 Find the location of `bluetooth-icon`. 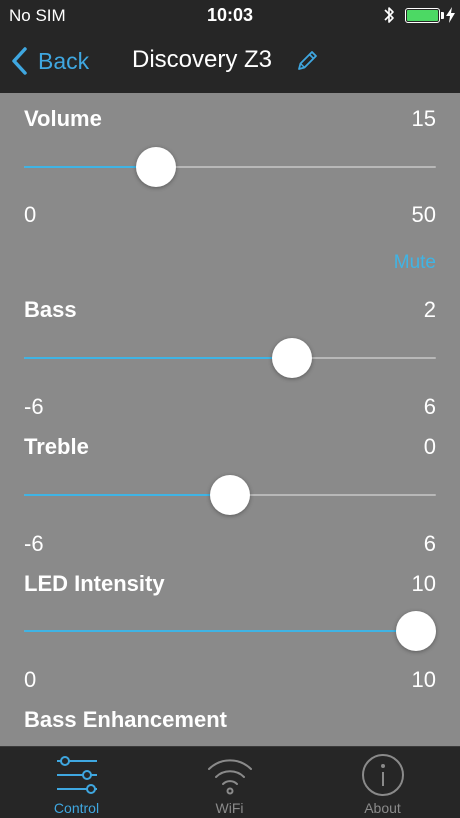

bluetooth-icon is located at coordinates (389, 15).